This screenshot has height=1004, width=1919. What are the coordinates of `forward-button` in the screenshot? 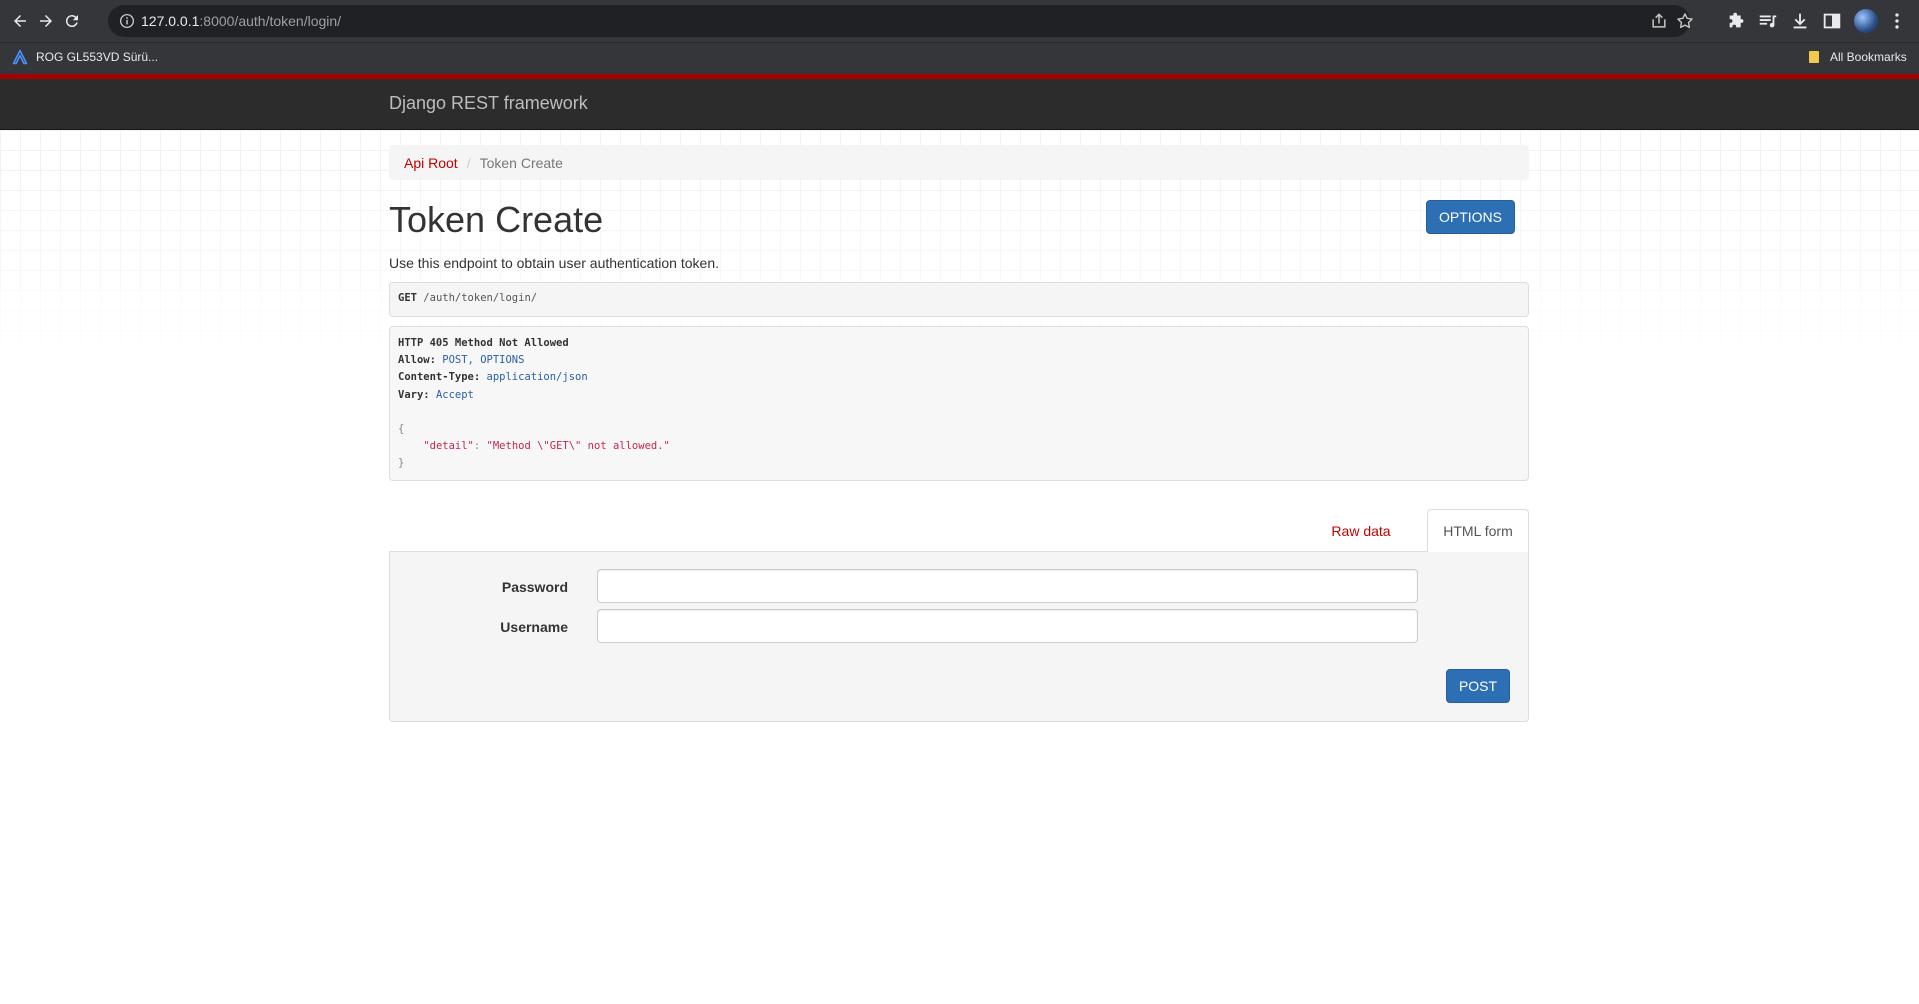 It's located at (46, 21).